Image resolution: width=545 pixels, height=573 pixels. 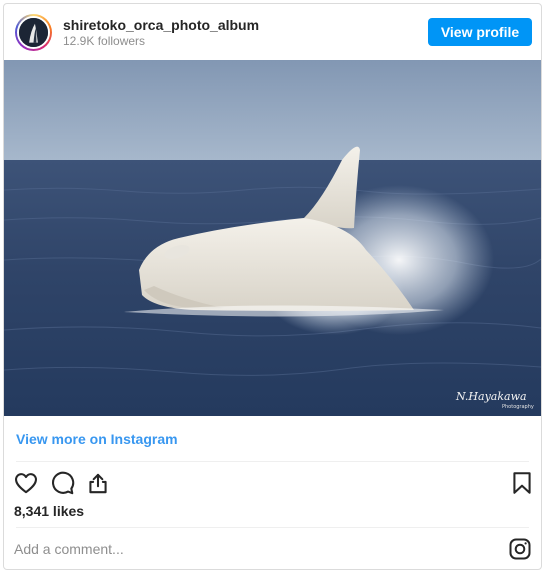 I want to click on photo-watermark-sub: Photography, so click(x=518, y=407).